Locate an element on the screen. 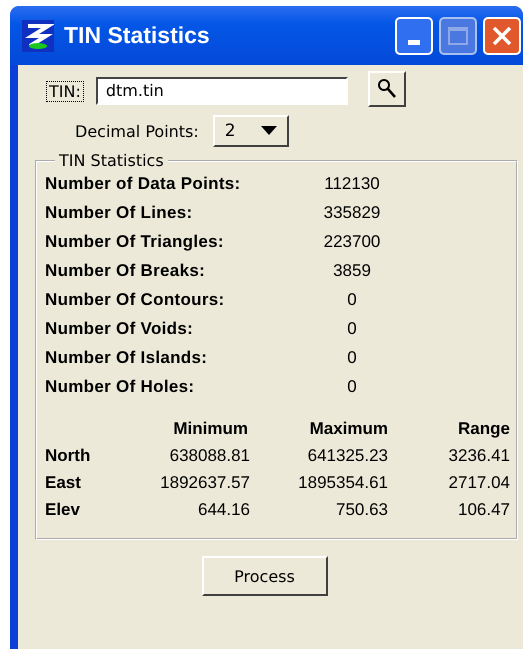  search-button is located at coordinates (387, 89).